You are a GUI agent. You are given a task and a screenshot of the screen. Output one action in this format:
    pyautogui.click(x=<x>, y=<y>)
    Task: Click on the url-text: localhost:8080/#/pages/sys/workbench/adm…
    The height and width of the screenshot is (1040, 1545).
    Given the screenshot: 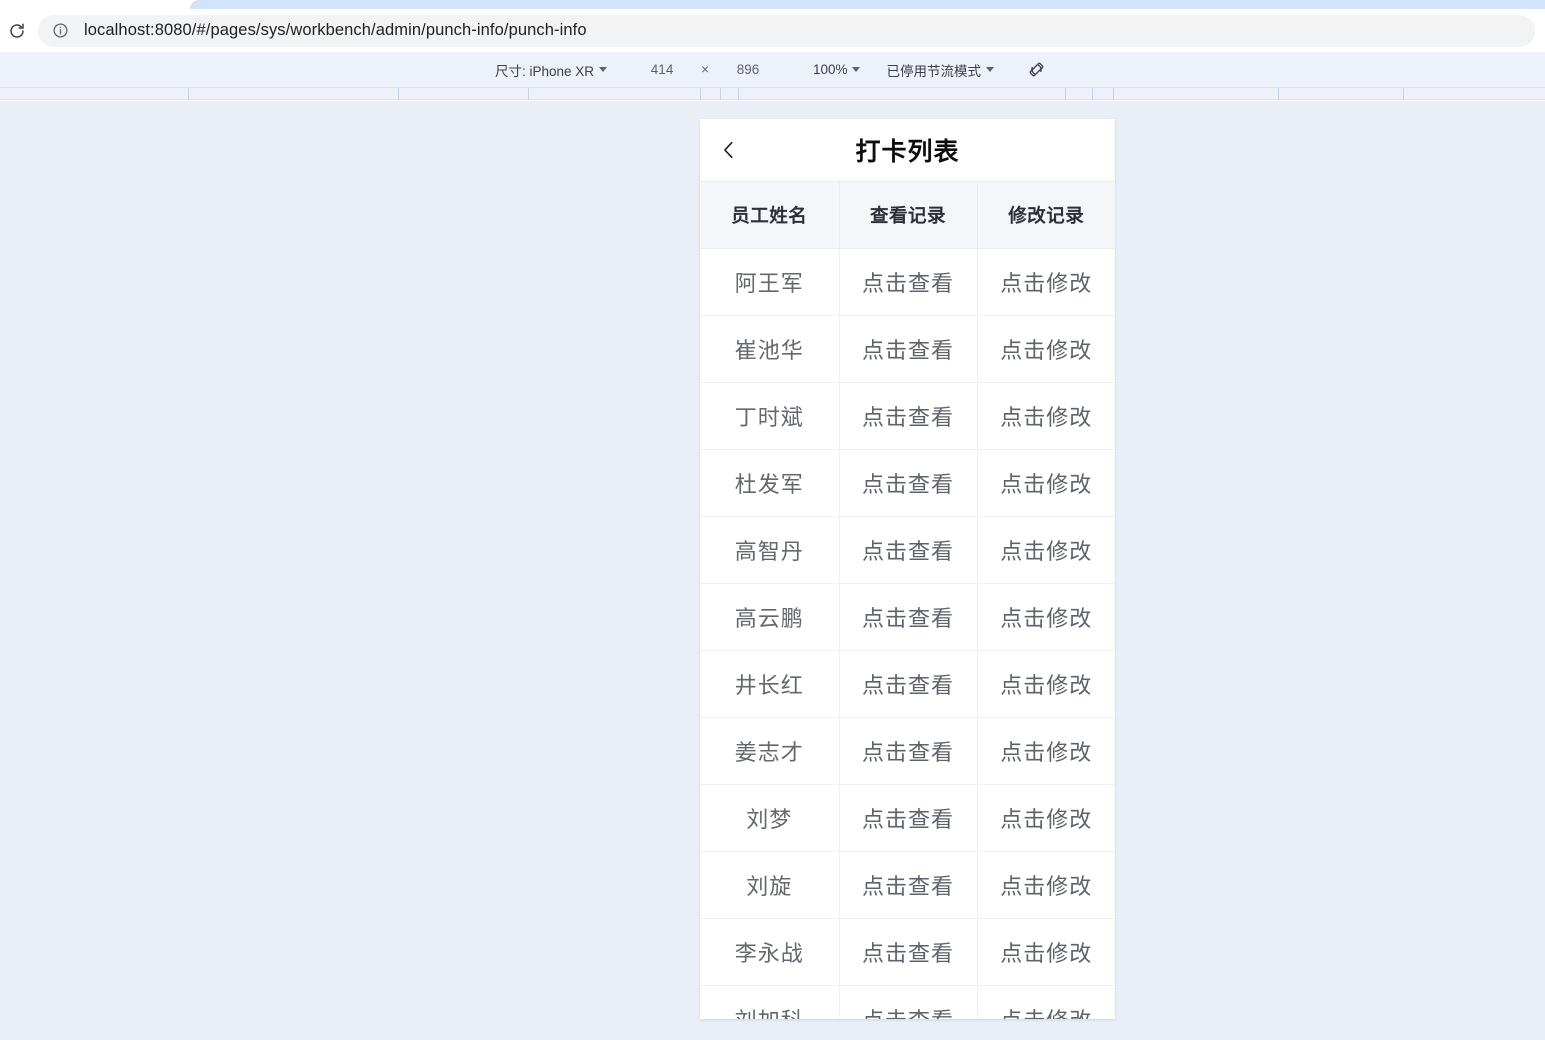 What is the action you would take?
    pyautogui.click(x=335, y=30)
    